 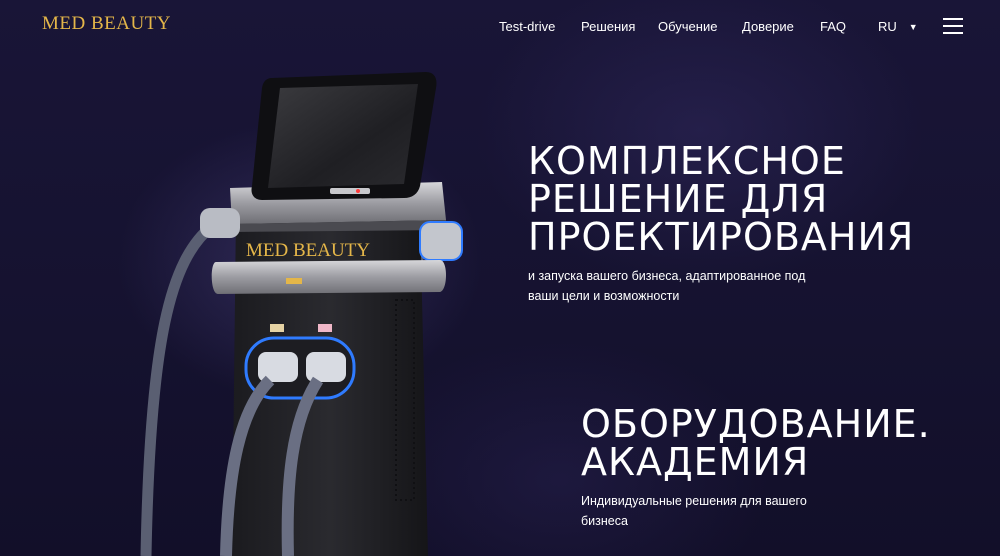 I want to click on device-metal-band, so click(x=328, y=277).